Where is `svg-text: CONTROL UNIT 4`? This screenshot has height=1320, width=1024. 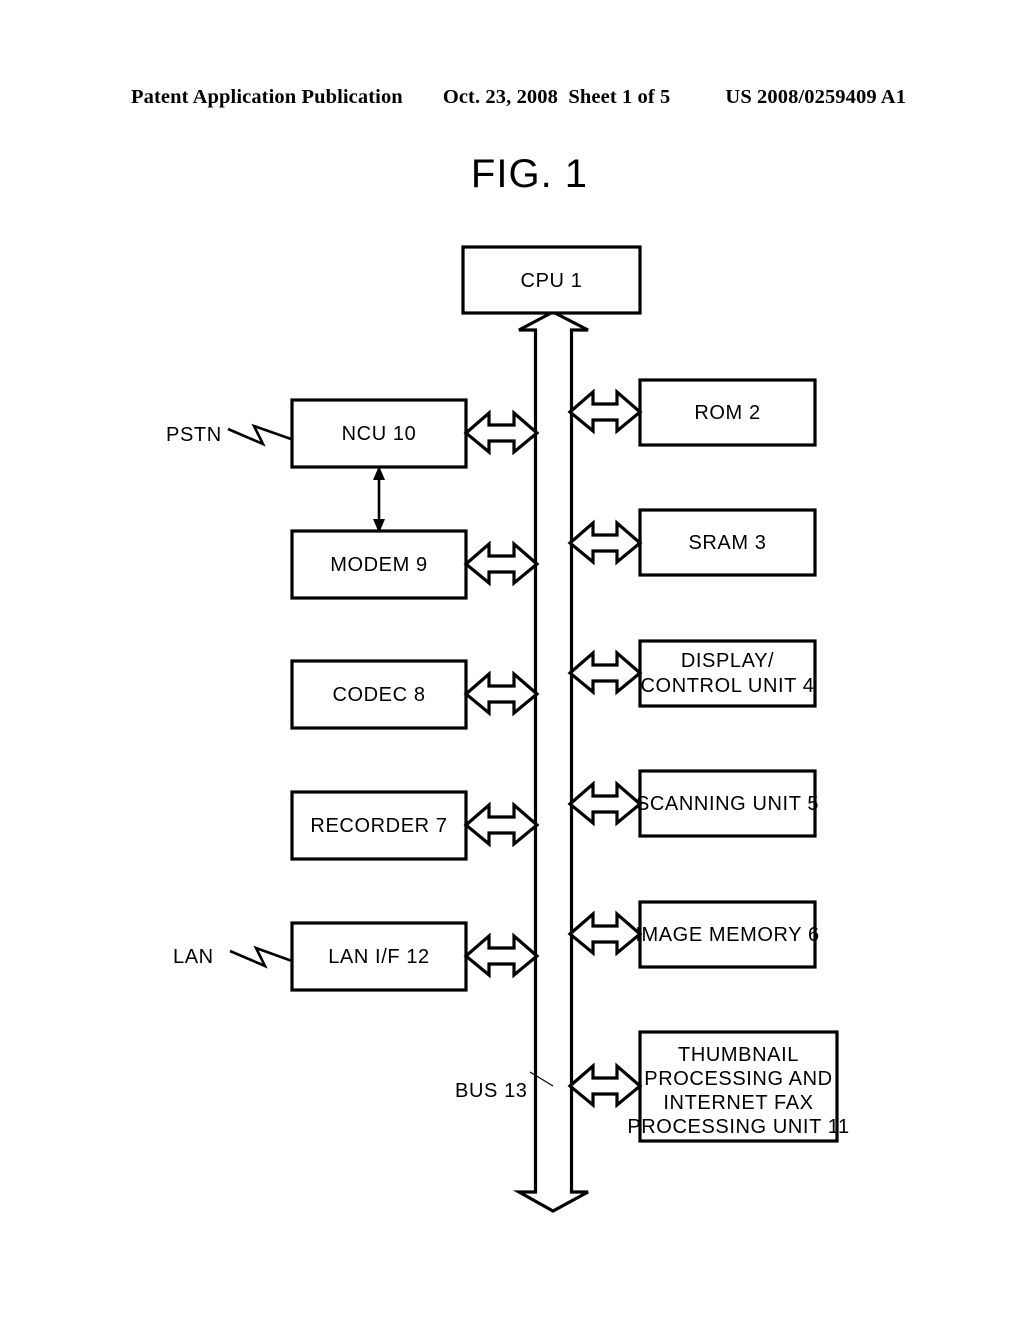 svg-text: CONTROL UNIT 4 is located at coordinates (728, 686).